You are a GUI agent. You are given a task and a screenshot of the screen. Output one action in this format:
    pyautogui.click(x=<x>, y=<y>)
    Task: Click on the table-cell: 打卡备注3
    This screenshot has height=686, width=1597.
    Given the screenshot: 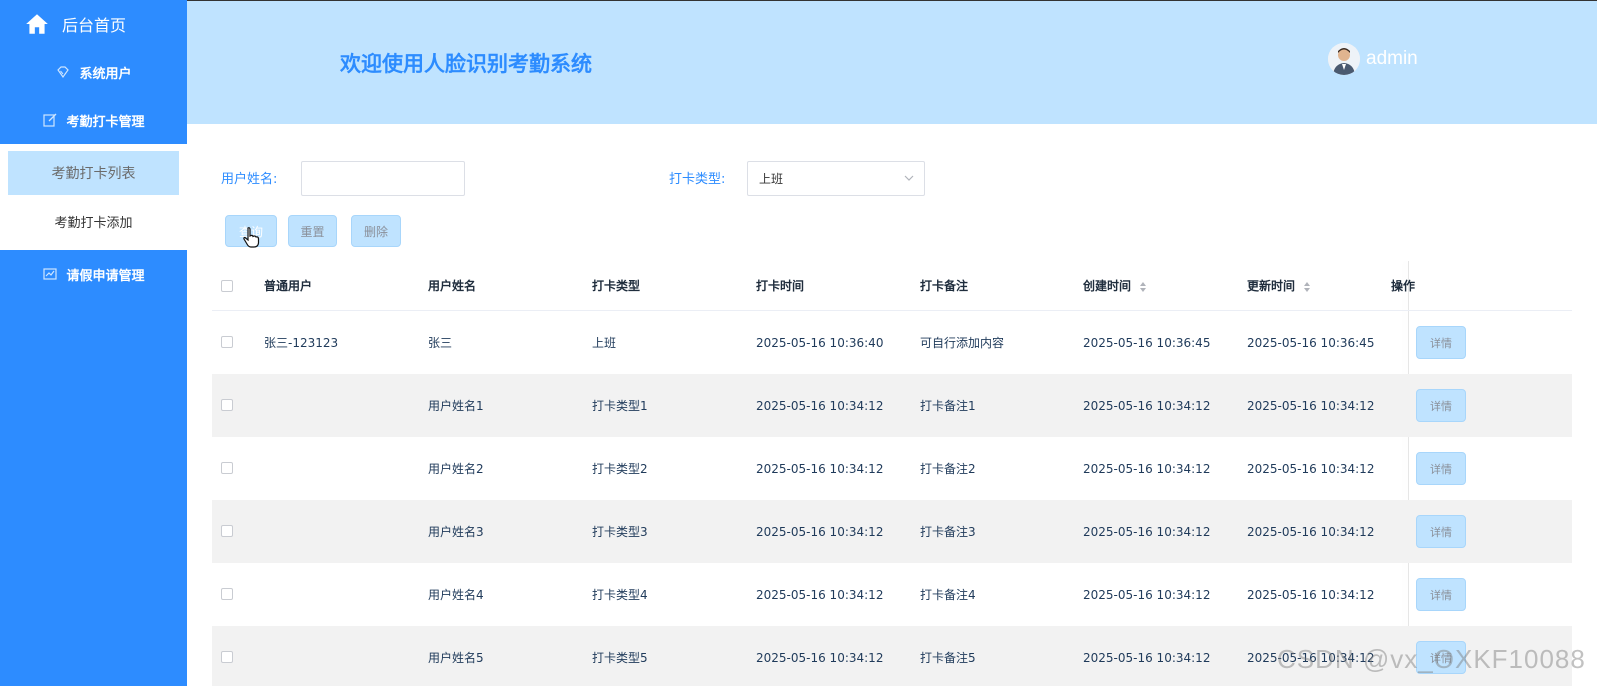 What is the action you would take?
    pyautogui.click(x=948, y=532)
    